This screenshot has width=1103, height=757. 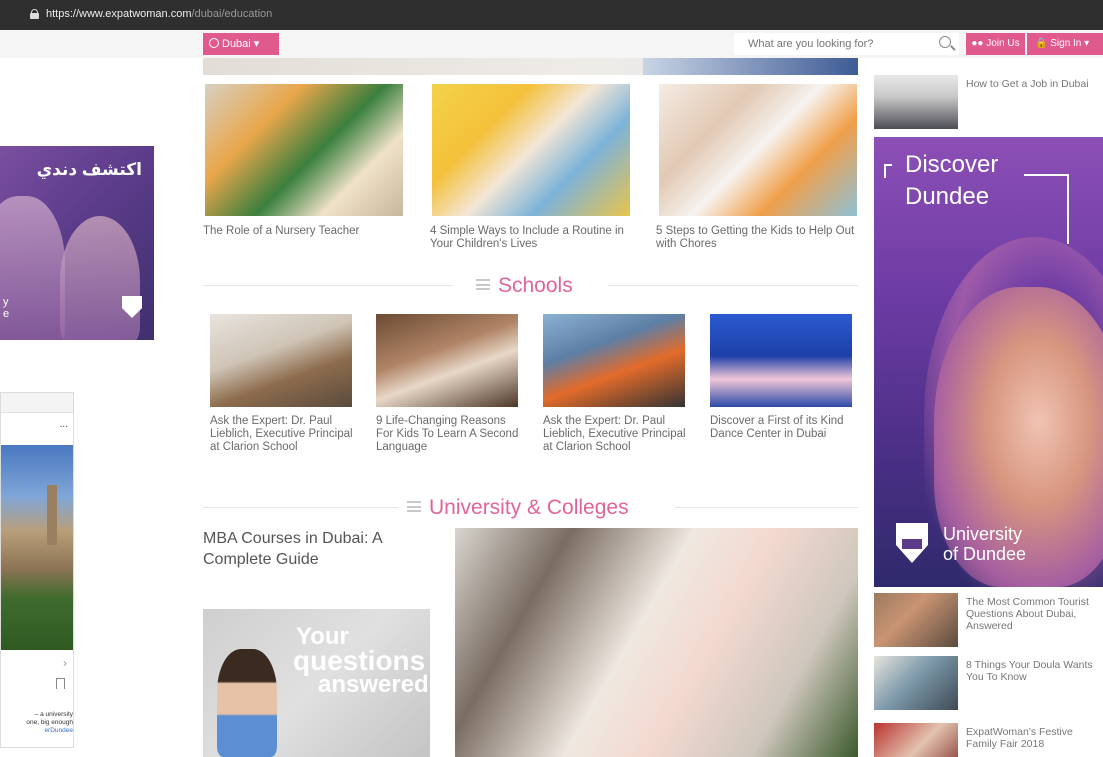 I want to click on promo-image: Your questions answered, so click(x=316, y=683).